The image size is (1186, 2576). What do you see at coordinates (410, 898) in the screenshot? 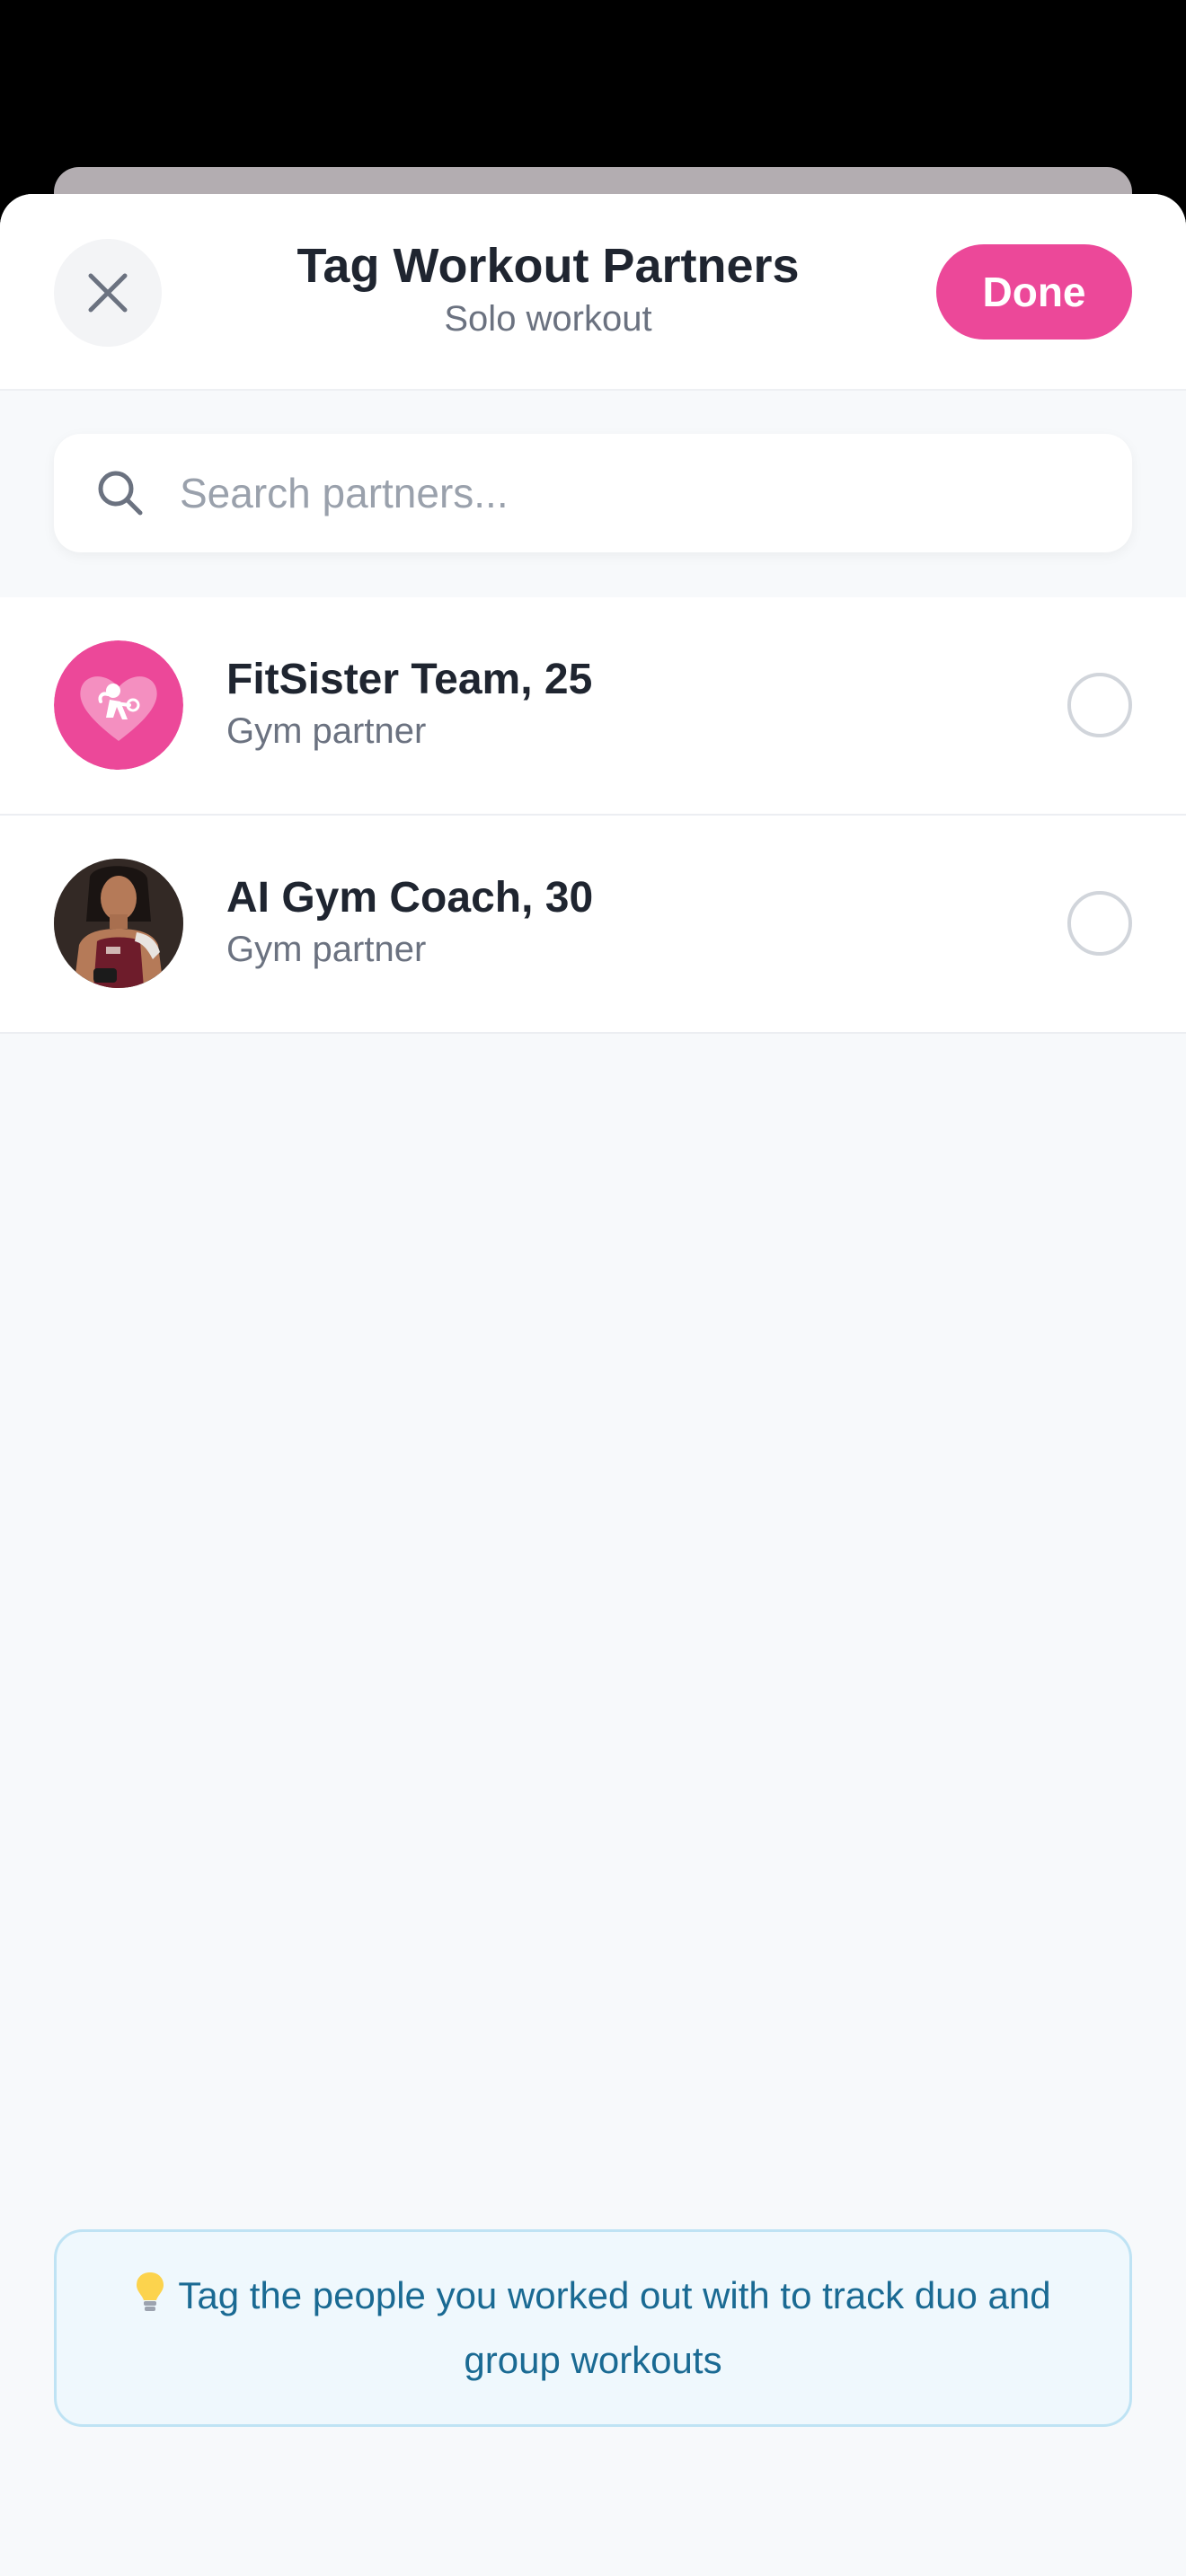
I see `partner-name: AI Gym Coach, 30` at bounding box center [410, 898].